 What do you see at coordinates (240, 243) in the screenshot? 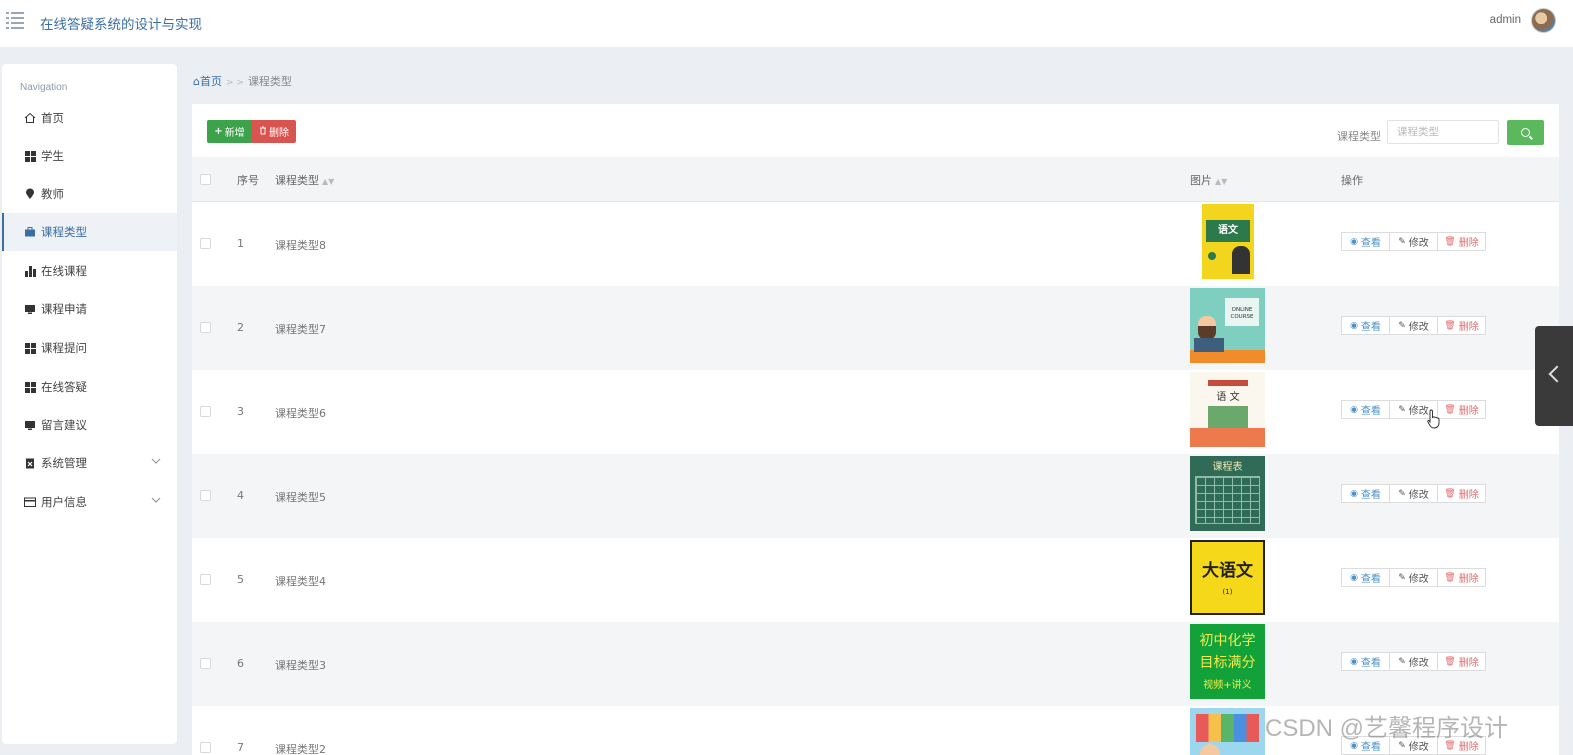
I see `row-index: 1` at bounding box center [240, 243].